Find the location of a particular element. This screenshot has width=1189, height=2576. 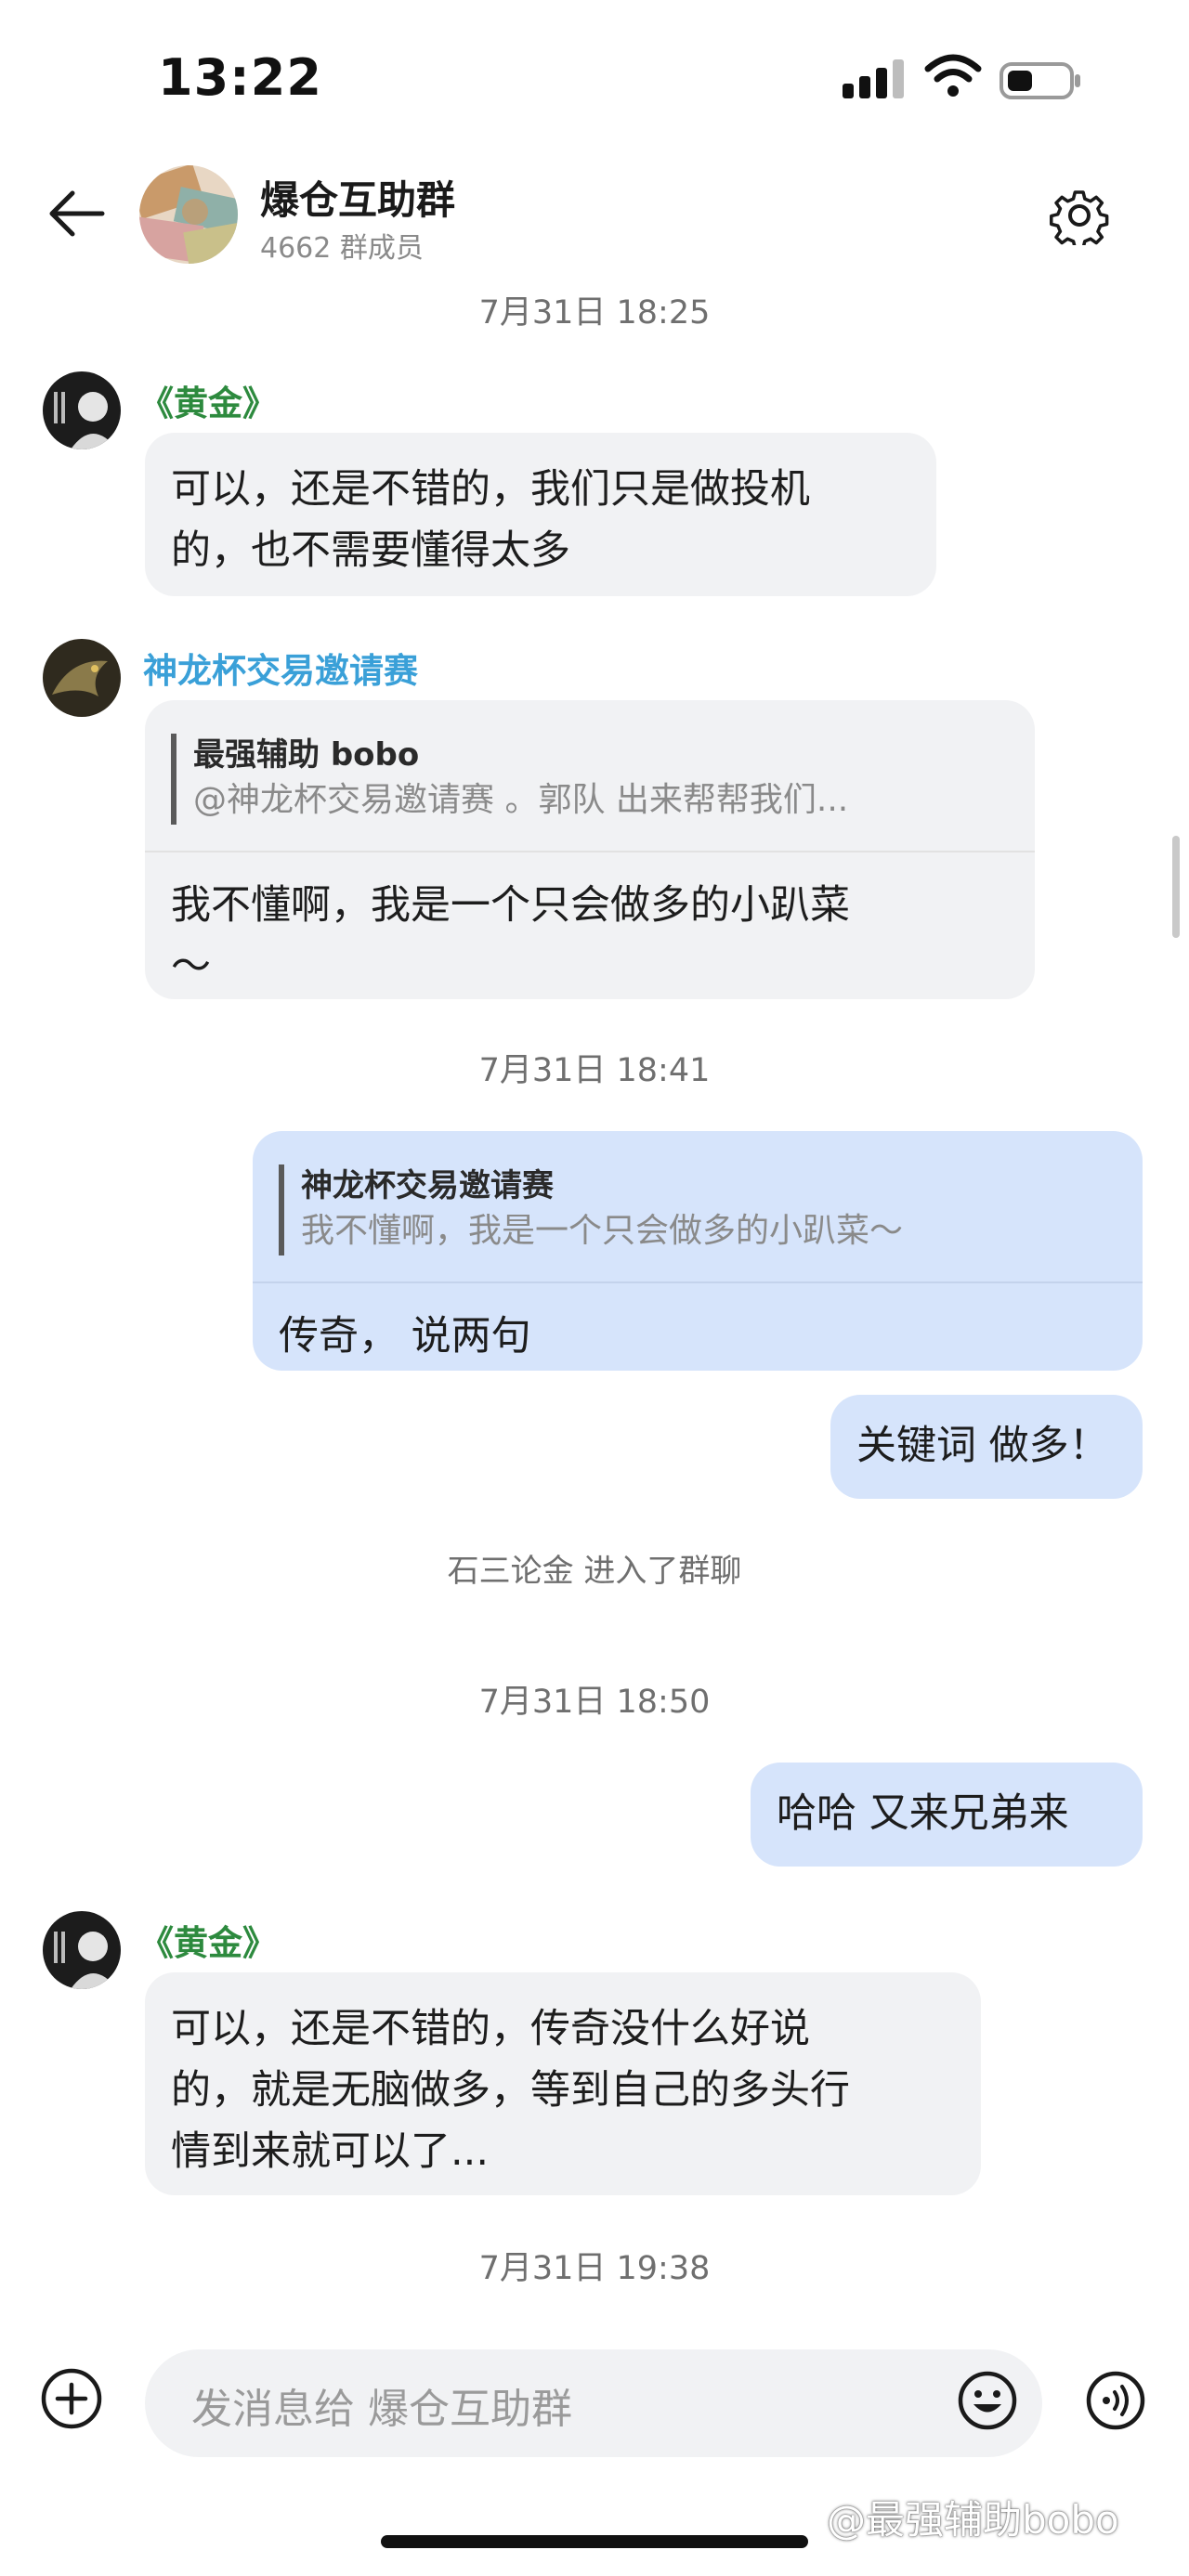

emoji-smiley-icon is located at coordinates (988, 2400).